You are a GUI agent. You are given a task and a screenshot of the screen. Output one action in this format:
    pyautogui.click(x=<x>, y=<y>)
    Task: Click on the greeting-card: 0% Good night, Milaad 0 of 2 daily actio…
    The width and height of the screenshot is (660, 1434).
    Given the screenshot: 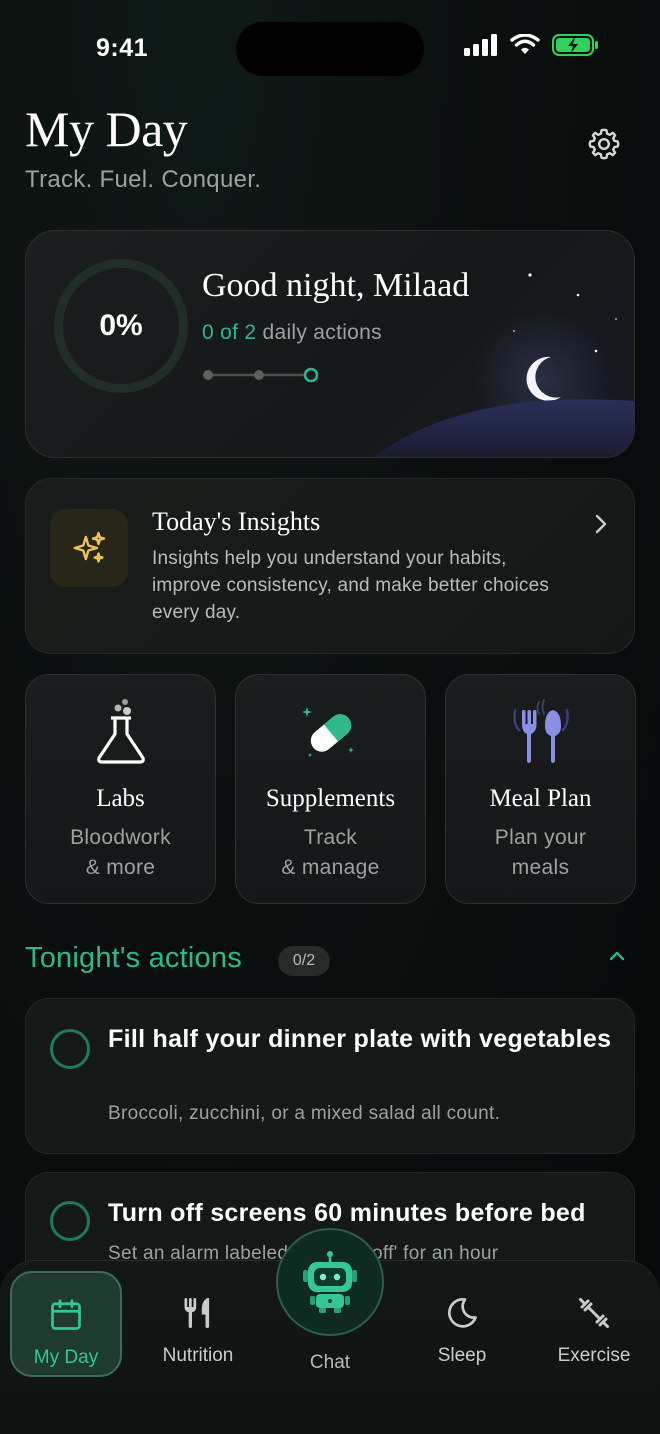 What is the action you would take?
    pyautogui.click(x=330, y=344)
    